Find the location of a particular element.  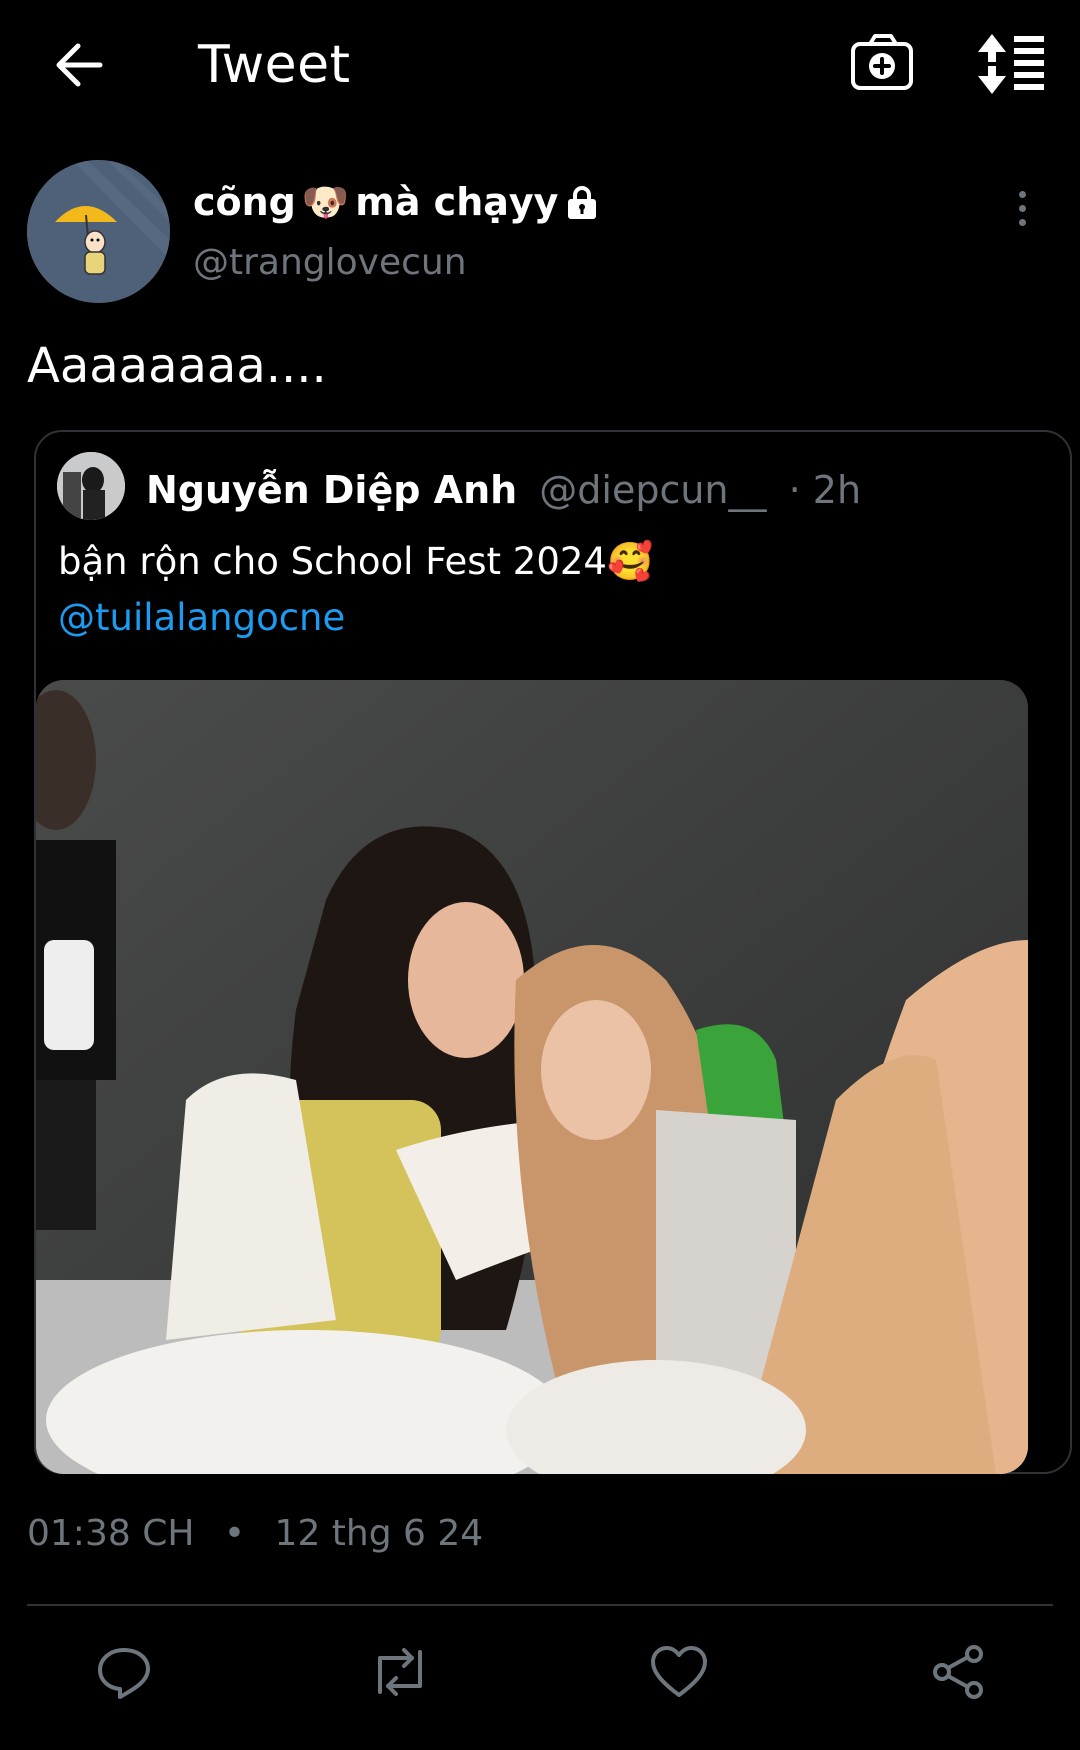

sort-icon is located at coordinates (1011, 64).